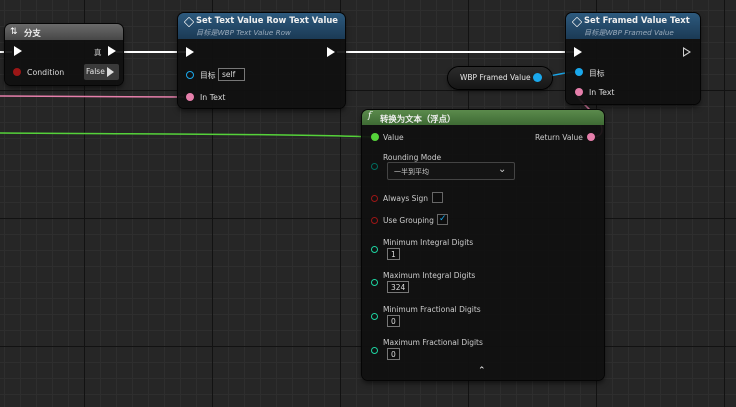  I want to click on set-text-exec-out-pin, so click(331, 52).